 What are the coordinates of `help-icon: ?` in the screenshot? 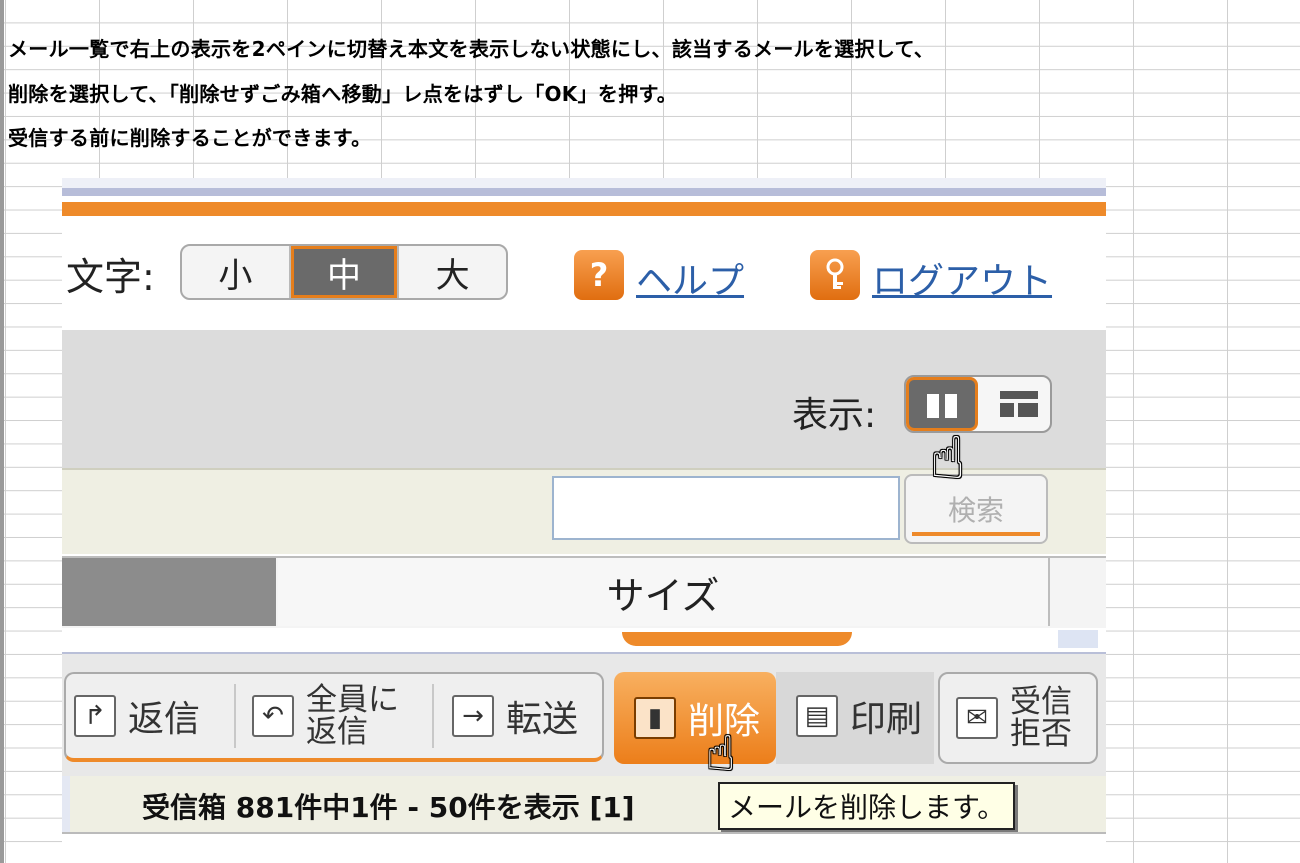 It's located at (599, 275).